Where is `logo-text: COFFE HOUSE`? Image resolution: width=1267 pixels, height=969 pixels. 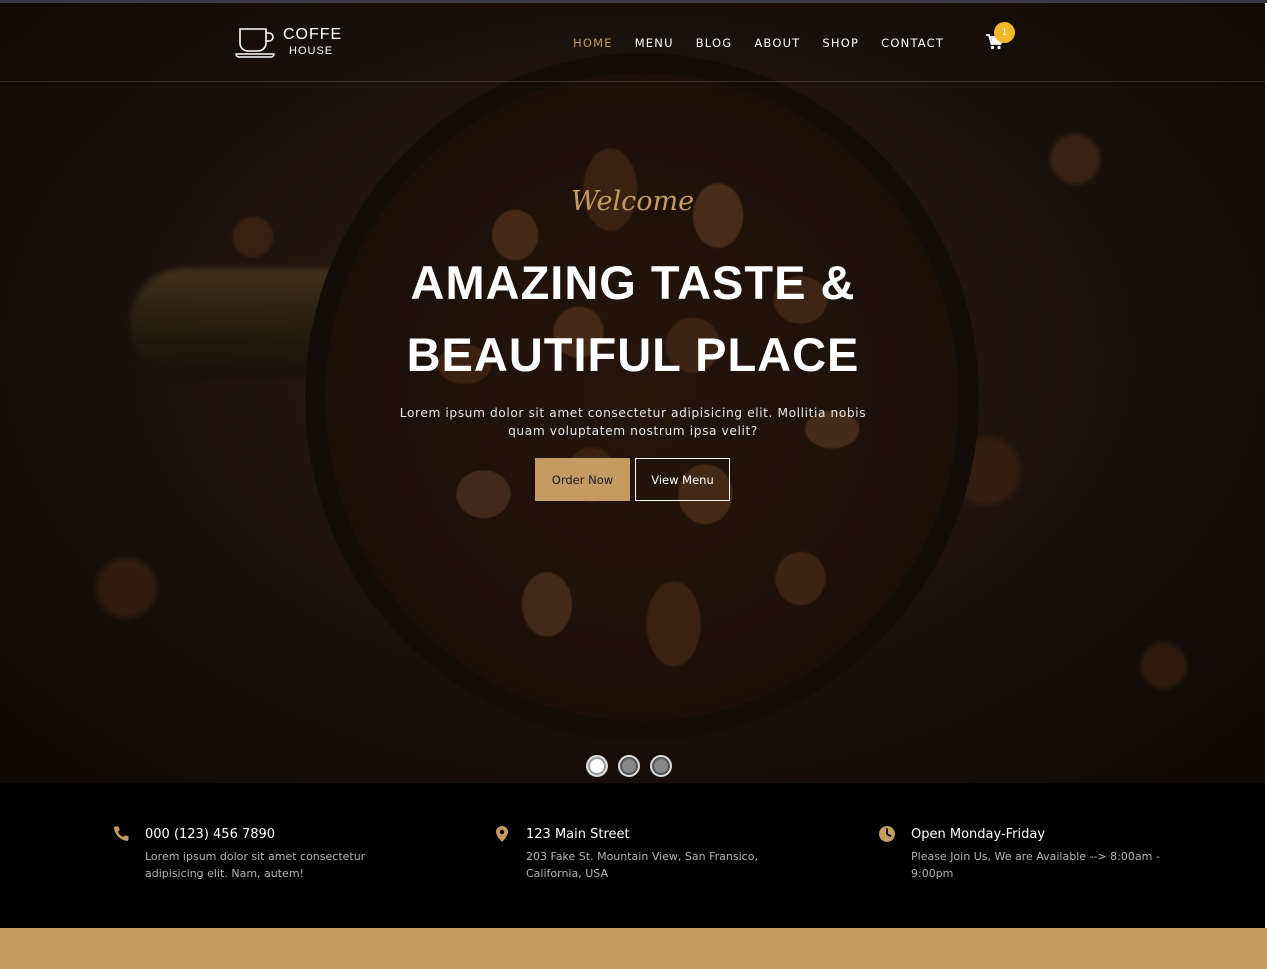 logo-text: COFFE HOUSE is located at coordinates (312, 42).